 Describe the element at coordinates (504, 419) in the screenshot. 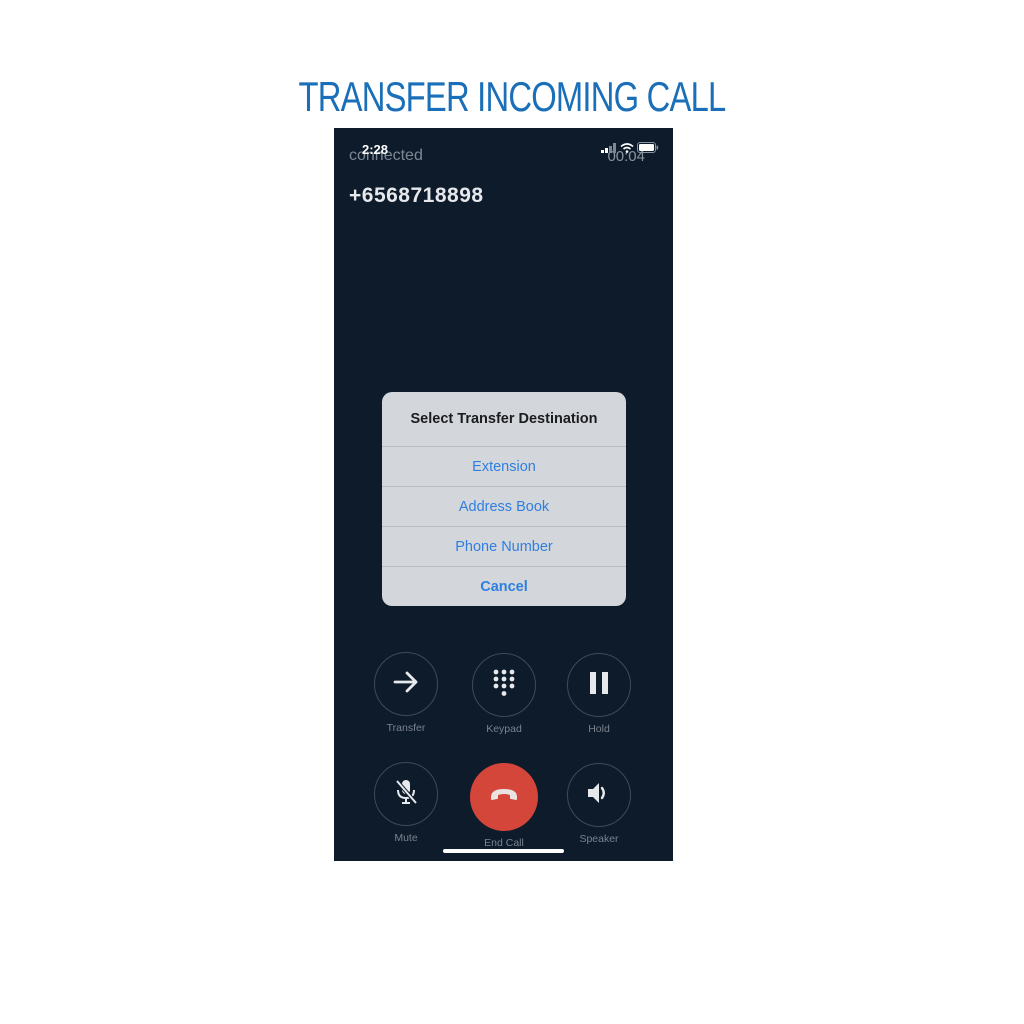

I see `sheet-title: Select Transfer Destination` at that location.